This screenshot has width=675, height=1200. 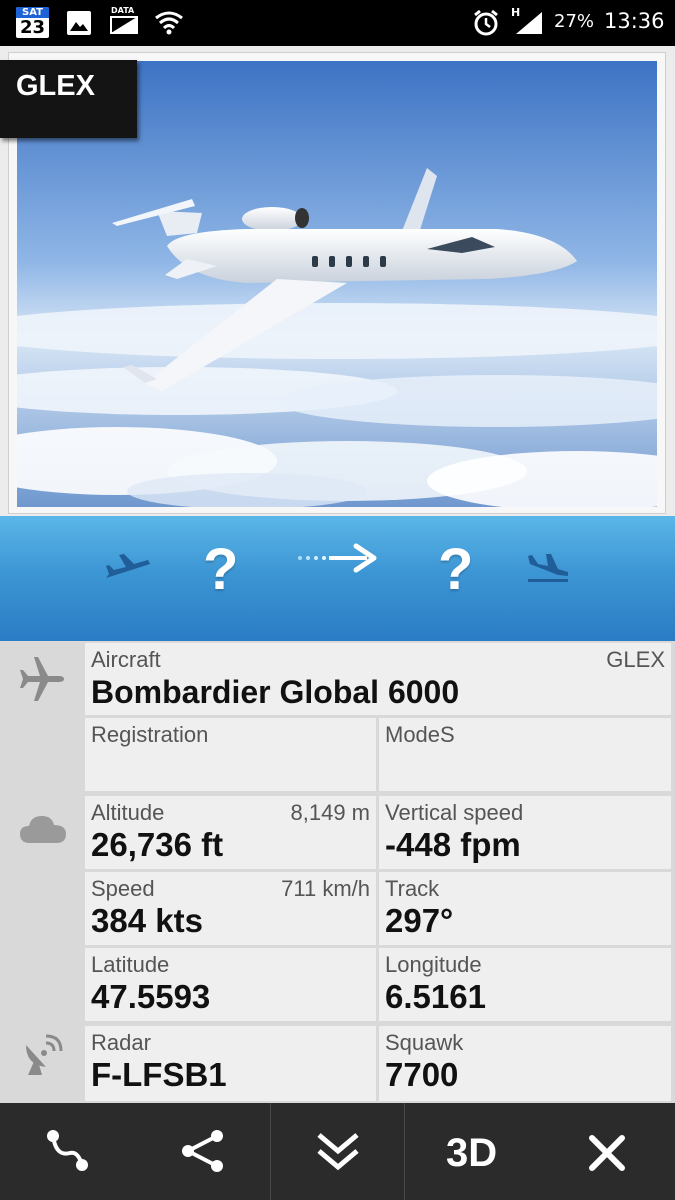 What do you see at coordinates (121, 1042) in the screenshot?
I see `radar-label: Radar` at bounding box center [121, 1042].